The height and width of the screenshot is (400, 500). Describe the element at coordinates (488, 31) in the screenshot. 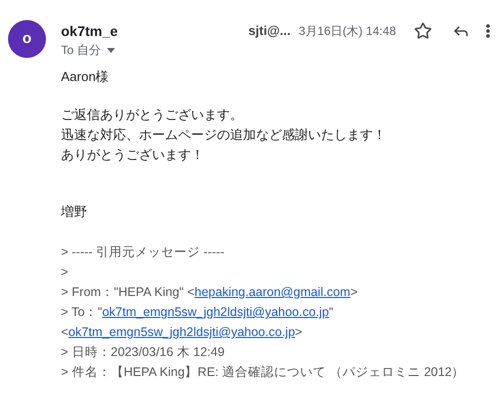

I see `more-icon` at that location.